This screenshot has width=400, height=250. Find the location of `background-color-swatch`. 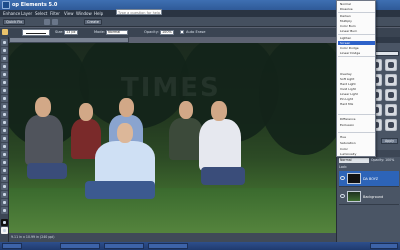

background-color-swatch is located at coordinates (4, 230).